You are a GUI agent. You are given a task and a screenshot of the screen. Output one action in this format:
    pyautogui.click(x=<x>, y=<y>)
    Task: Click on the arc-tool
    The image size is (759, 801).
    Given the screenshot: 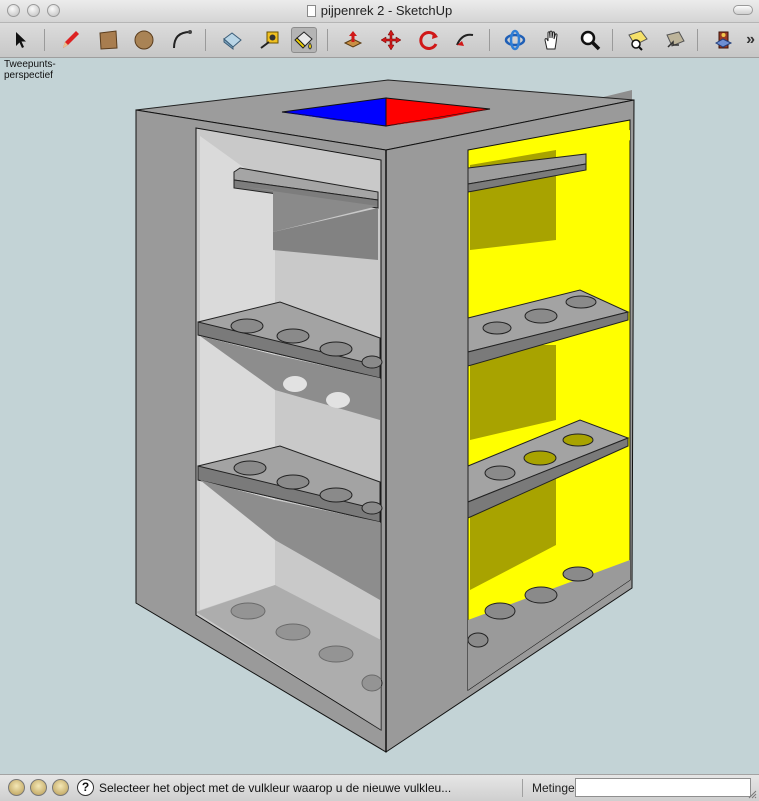 What is the action you would take?
    pyautogui.click(x=182, y=40)
    